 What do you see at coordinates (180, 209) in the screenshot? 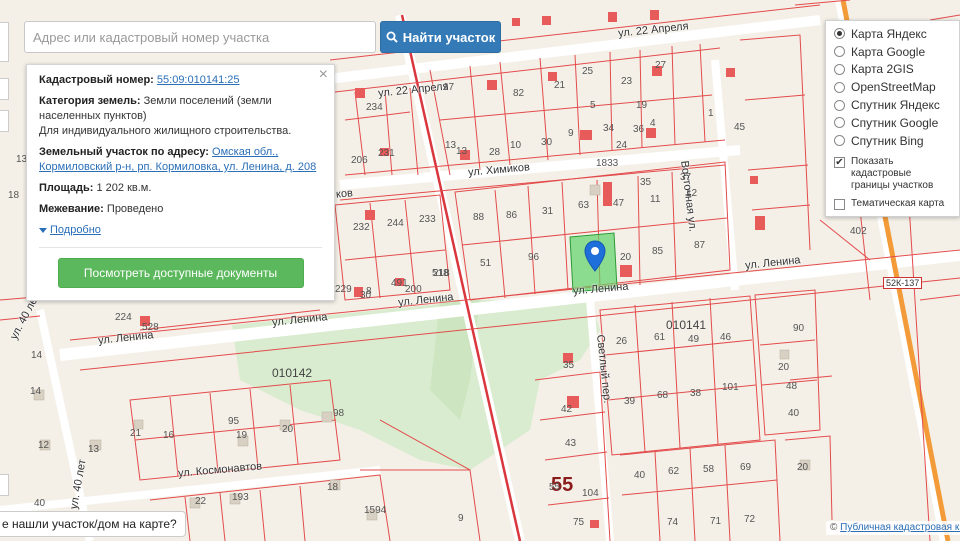
I see `survey-row: Межевание: Проведено` at bounding box center [180, 209].